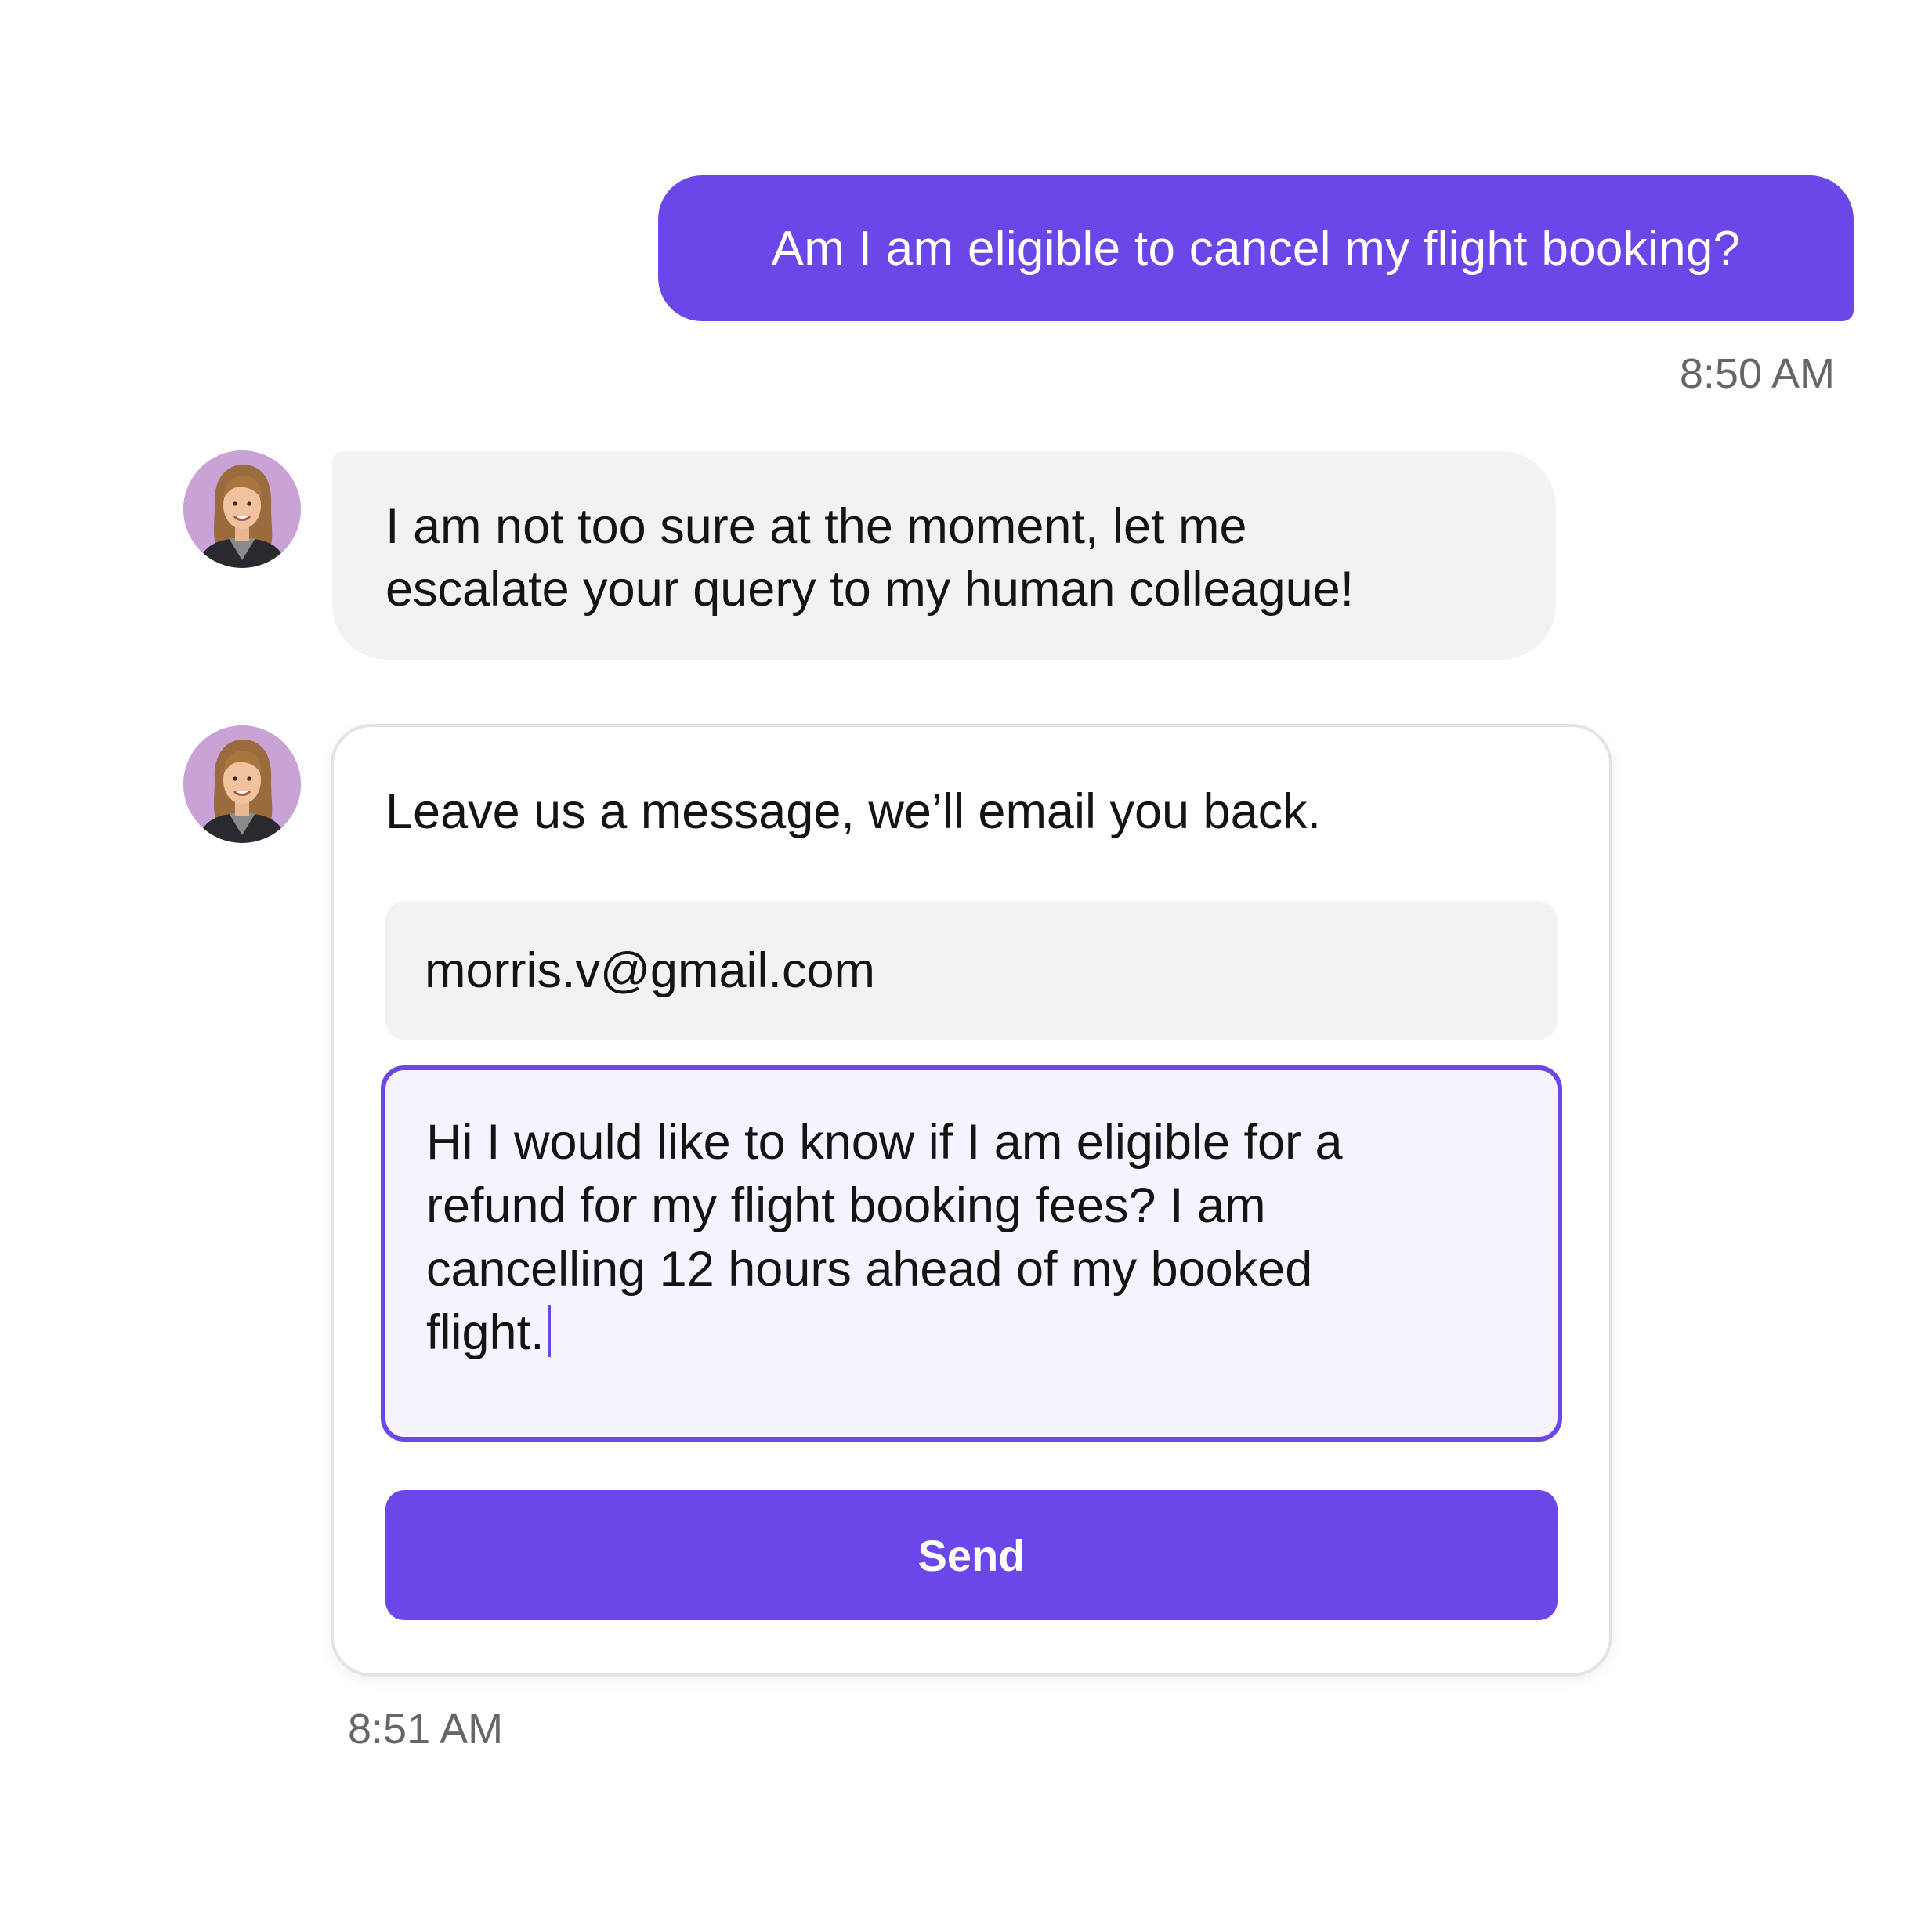  I want to click on user-message-timestamp: 8:50 AM, so click(1757, 373).